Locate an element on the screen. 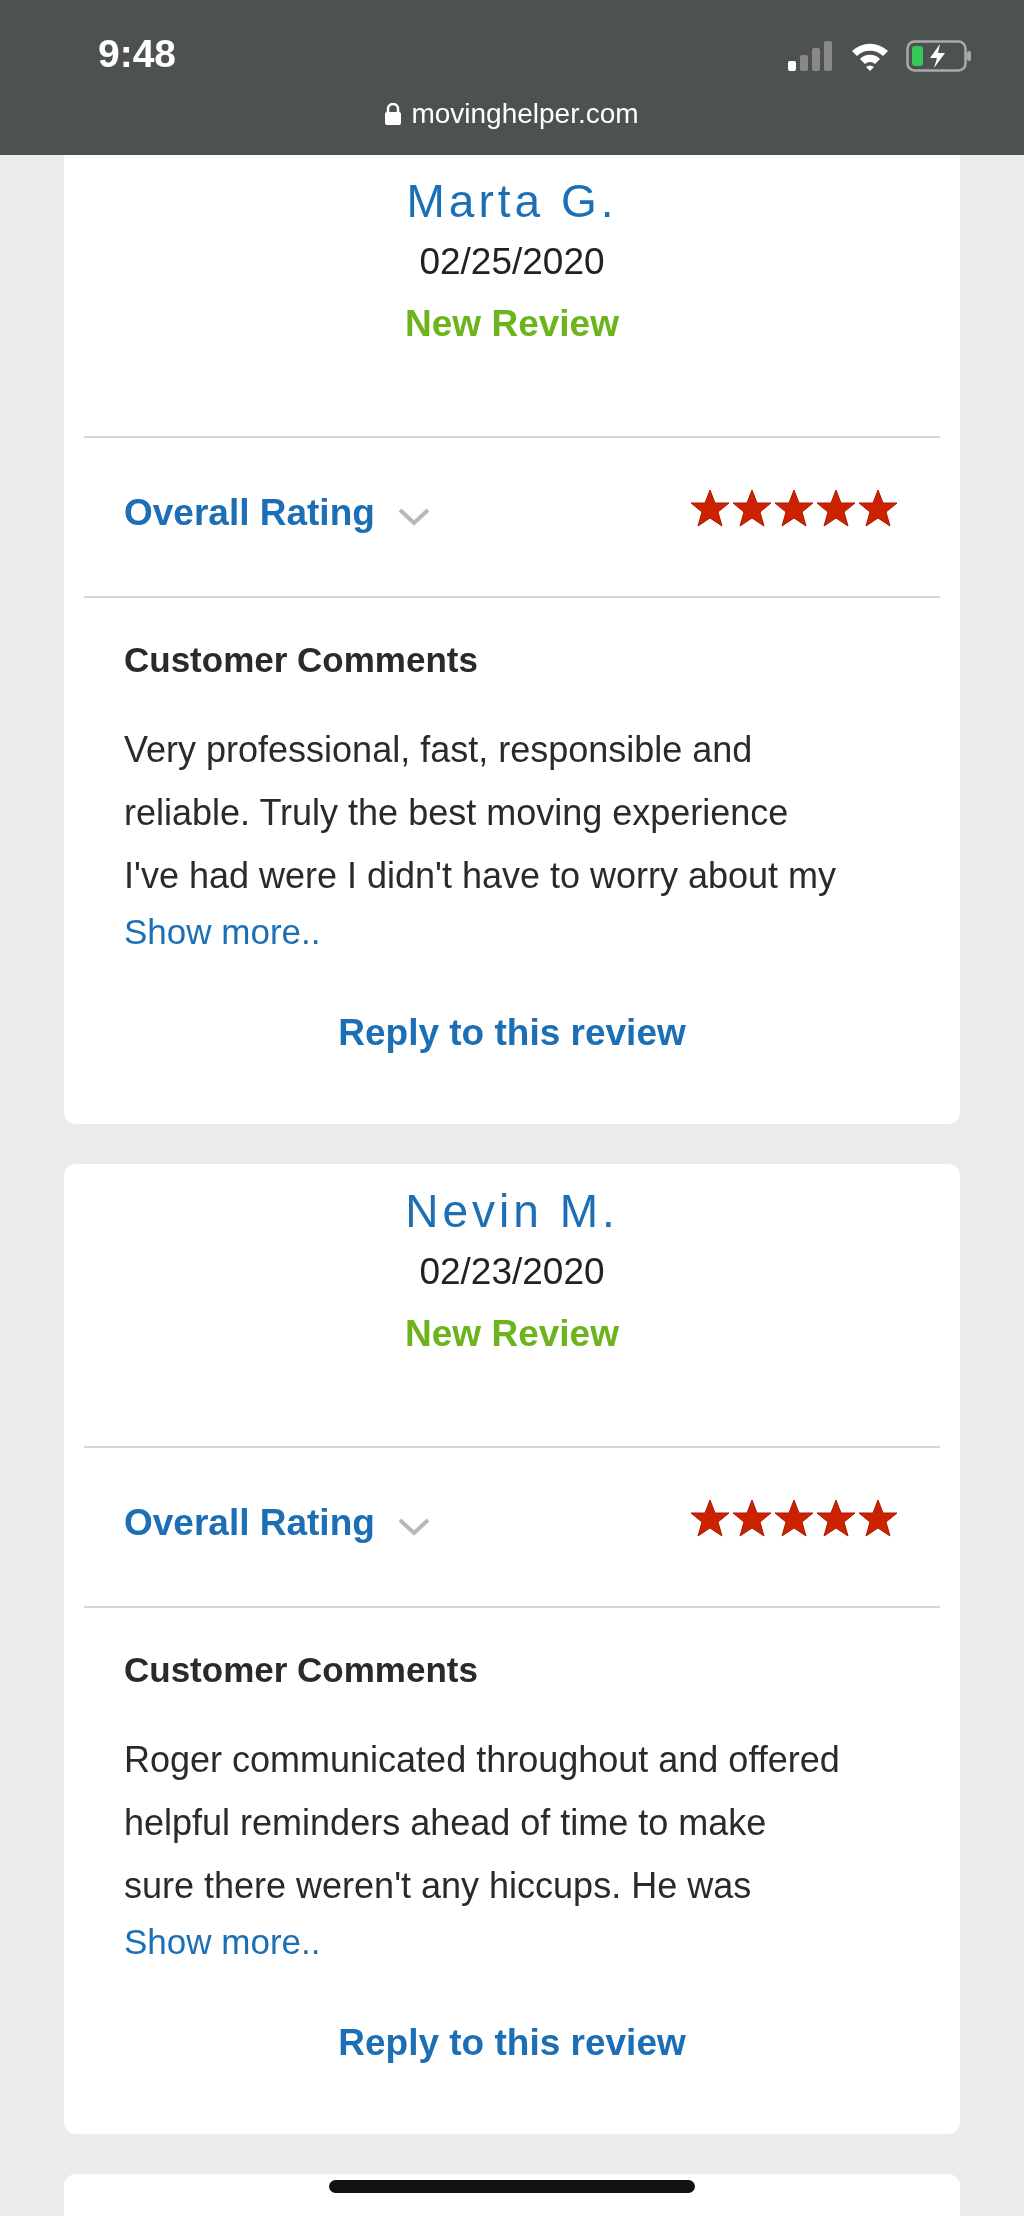  comment-text: Roger communicated throughout and offered helpful reminders ahead of time to make sure there weren't any hiccups. He was is located at coordinates (482, 1823).